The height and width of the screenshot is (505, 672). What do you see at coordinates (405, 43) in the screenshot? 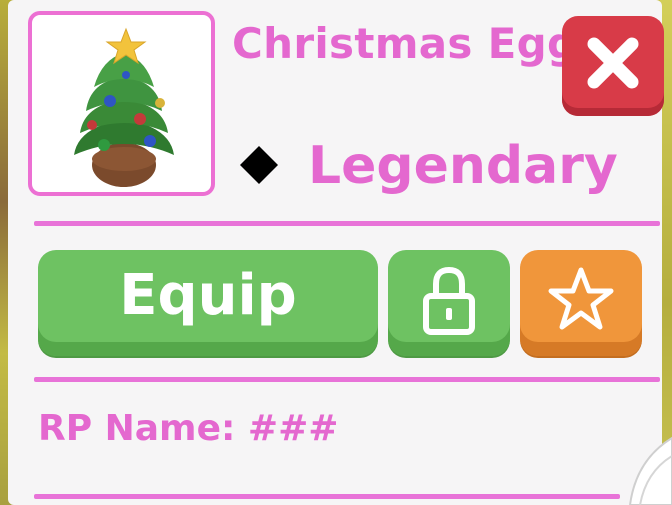
I see `item-name: Christmas Egg` at bounding box center [405, 43].